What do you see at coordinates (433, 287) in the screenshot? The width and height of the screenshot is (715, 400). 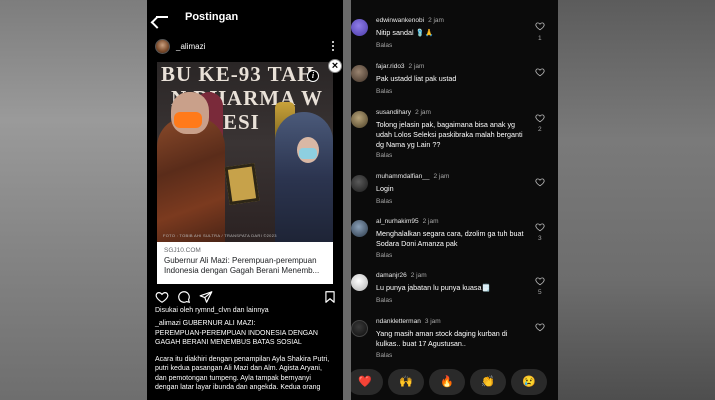 I see `comment-text: Lu punya jabatan lu punya kuasa🗒️` at bounding box center [433, 287].